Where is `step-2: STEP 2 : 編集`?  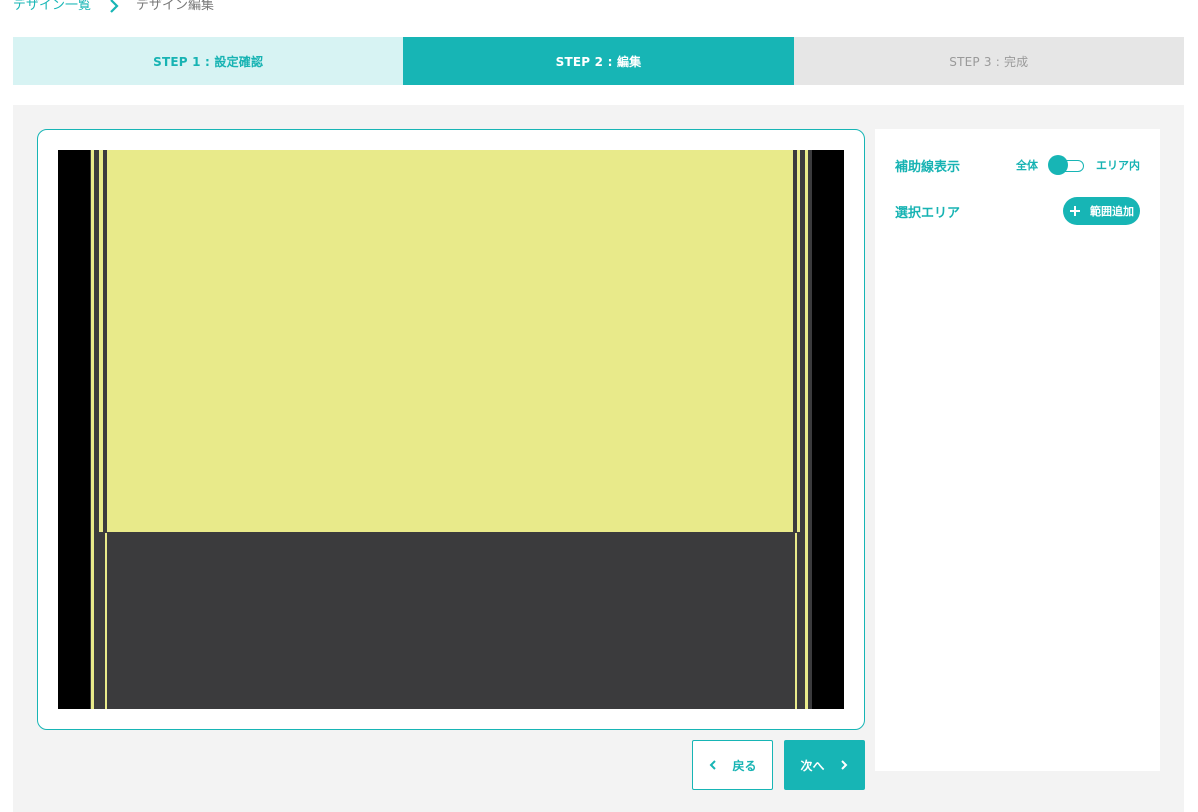 step-2: STEP 2 : 編集 is located at coordinates (598, 61).